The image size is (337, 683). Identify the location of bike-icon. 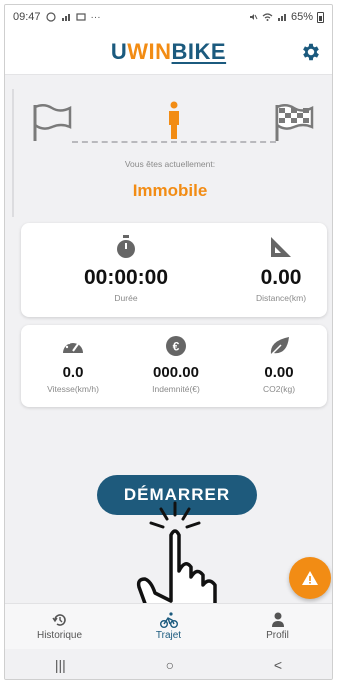
(168, 620).